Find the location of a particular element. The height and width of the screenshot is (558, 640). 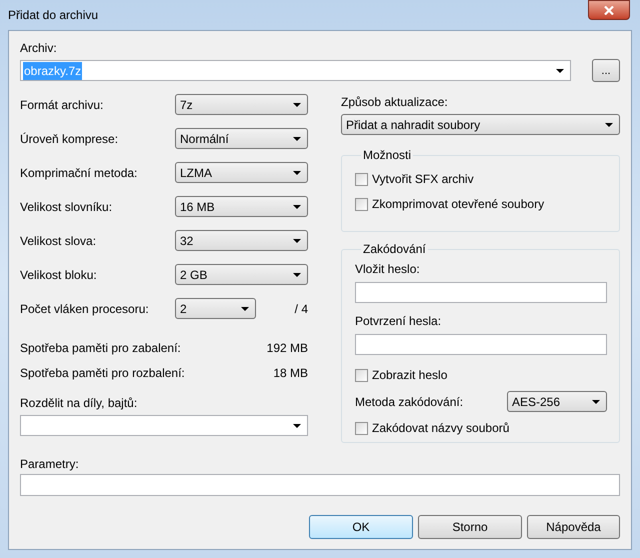

field-label: Vložit heslo: is located at coordinates (388, 269).